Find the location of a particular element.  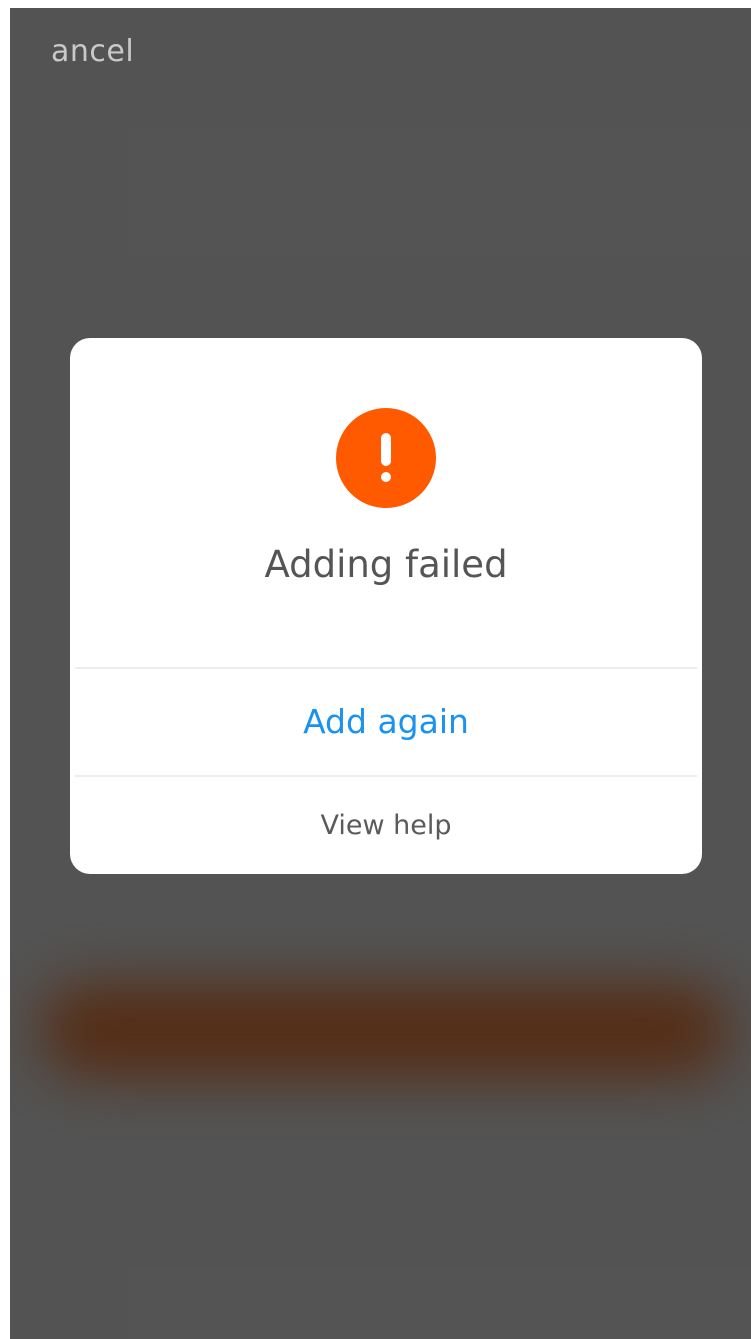

exclamation-circle-icon is located at coordinates (386, 458).